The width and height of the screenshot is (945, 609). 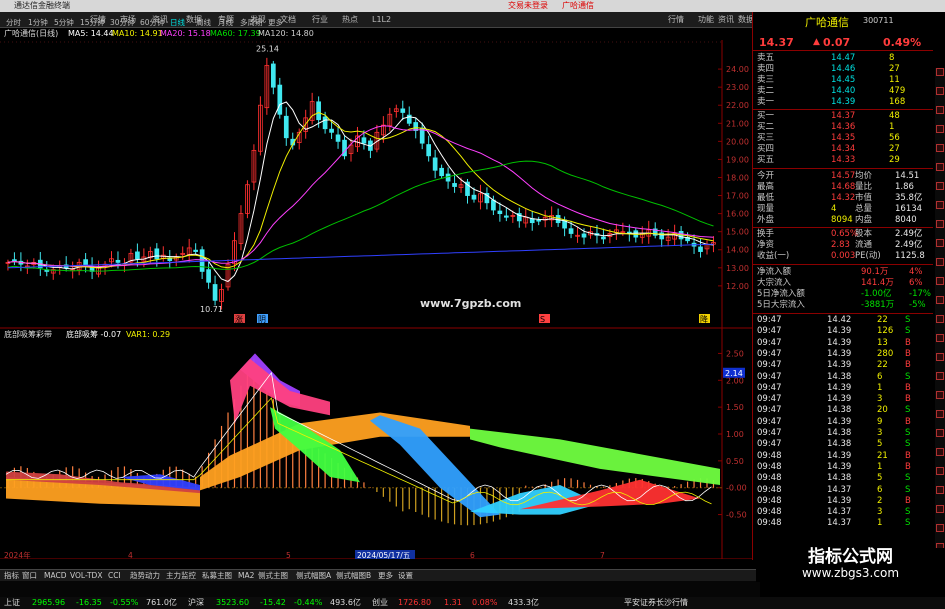 I want to click on orderbook-row: 卖三 14.45 11, so click(x=843, y=80).